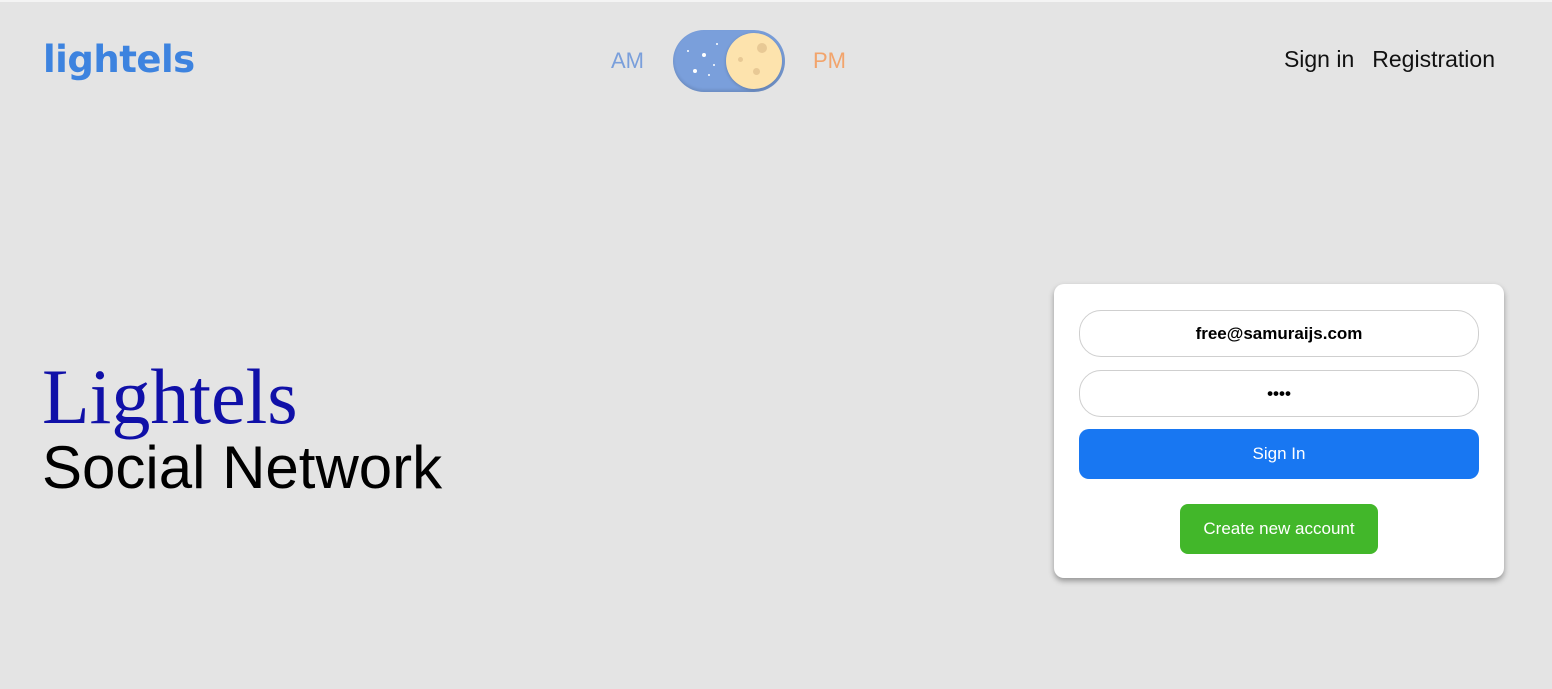 This screenshot has width=1552, height=689. I want to click on create-account-button: Create new account, so click(1279, 529).